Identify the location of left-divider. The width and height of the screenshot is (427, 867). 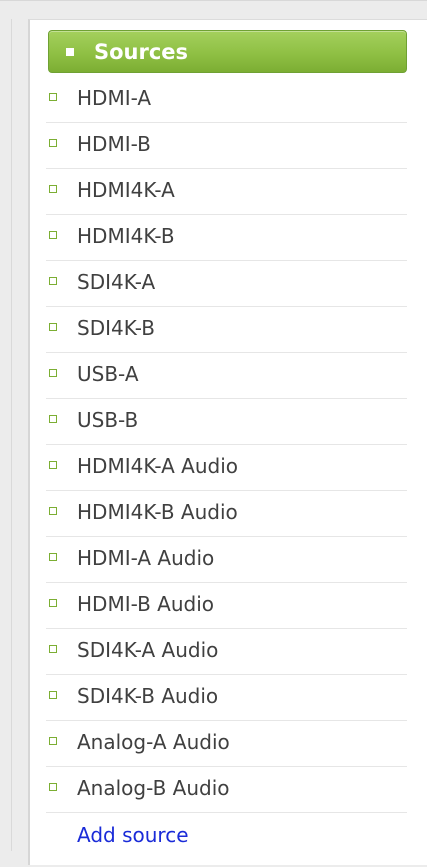
(11, 435).